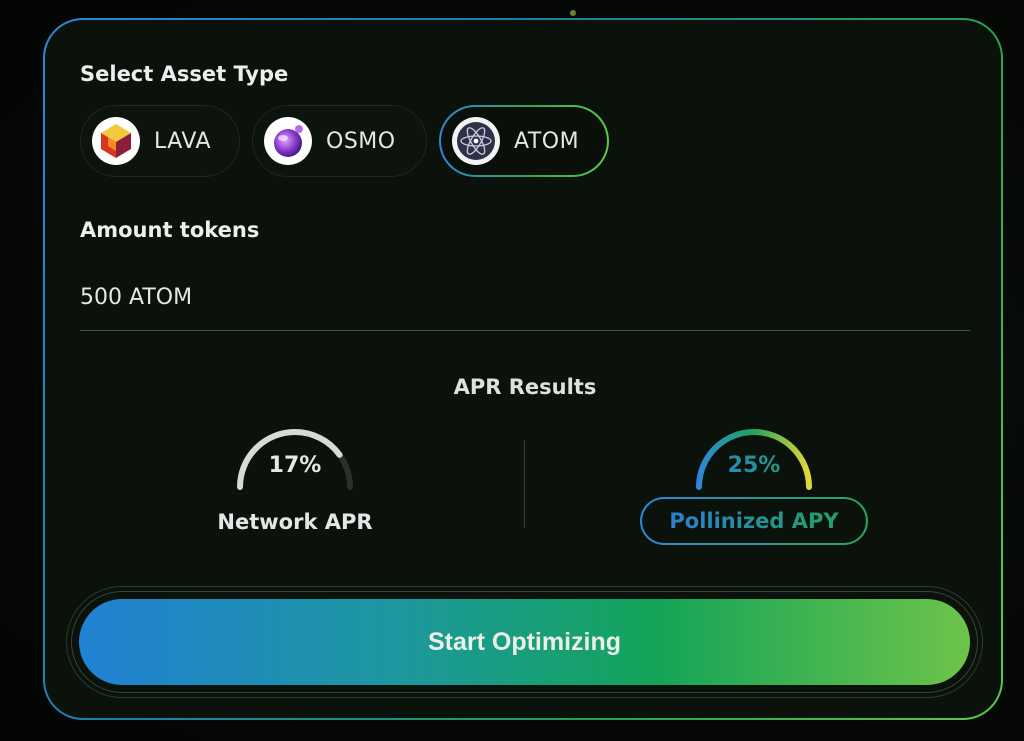 Image resolution: width=1024 pixels, height=741 pixels. I want to click on amount-input: 500 ATOM, so click(136, 297).